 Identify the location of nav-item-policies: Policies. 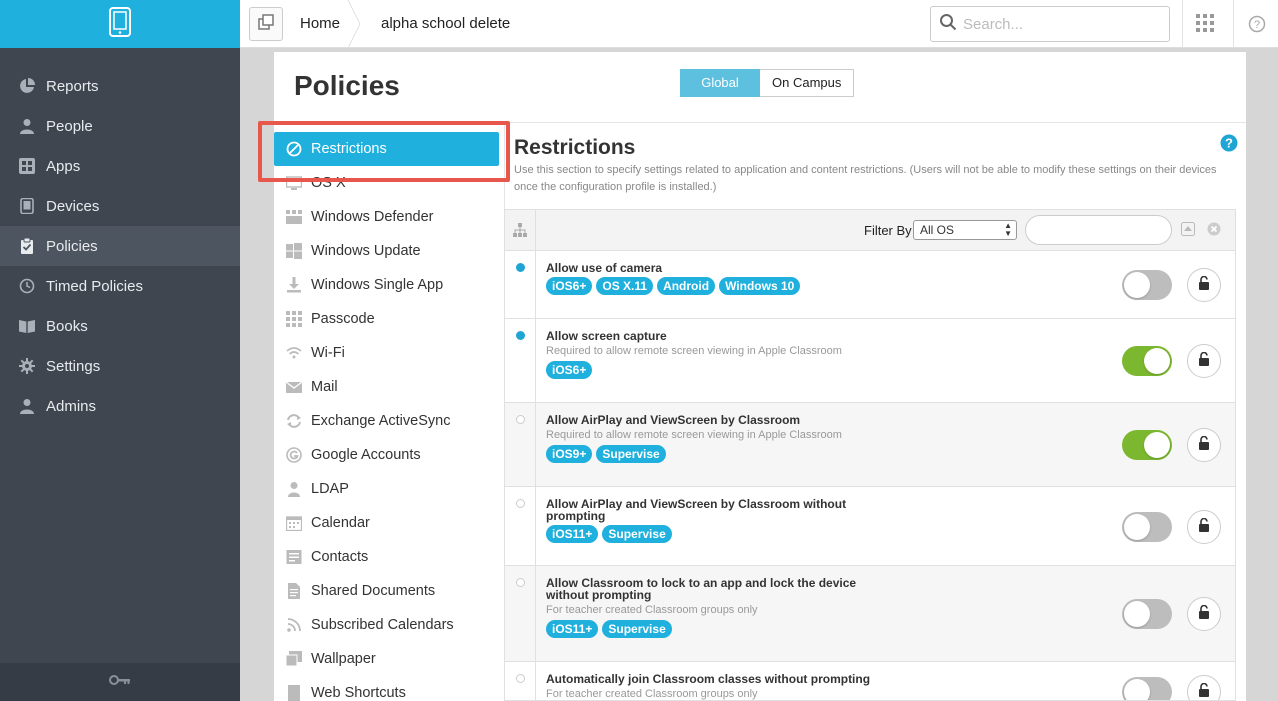
(120, 246).